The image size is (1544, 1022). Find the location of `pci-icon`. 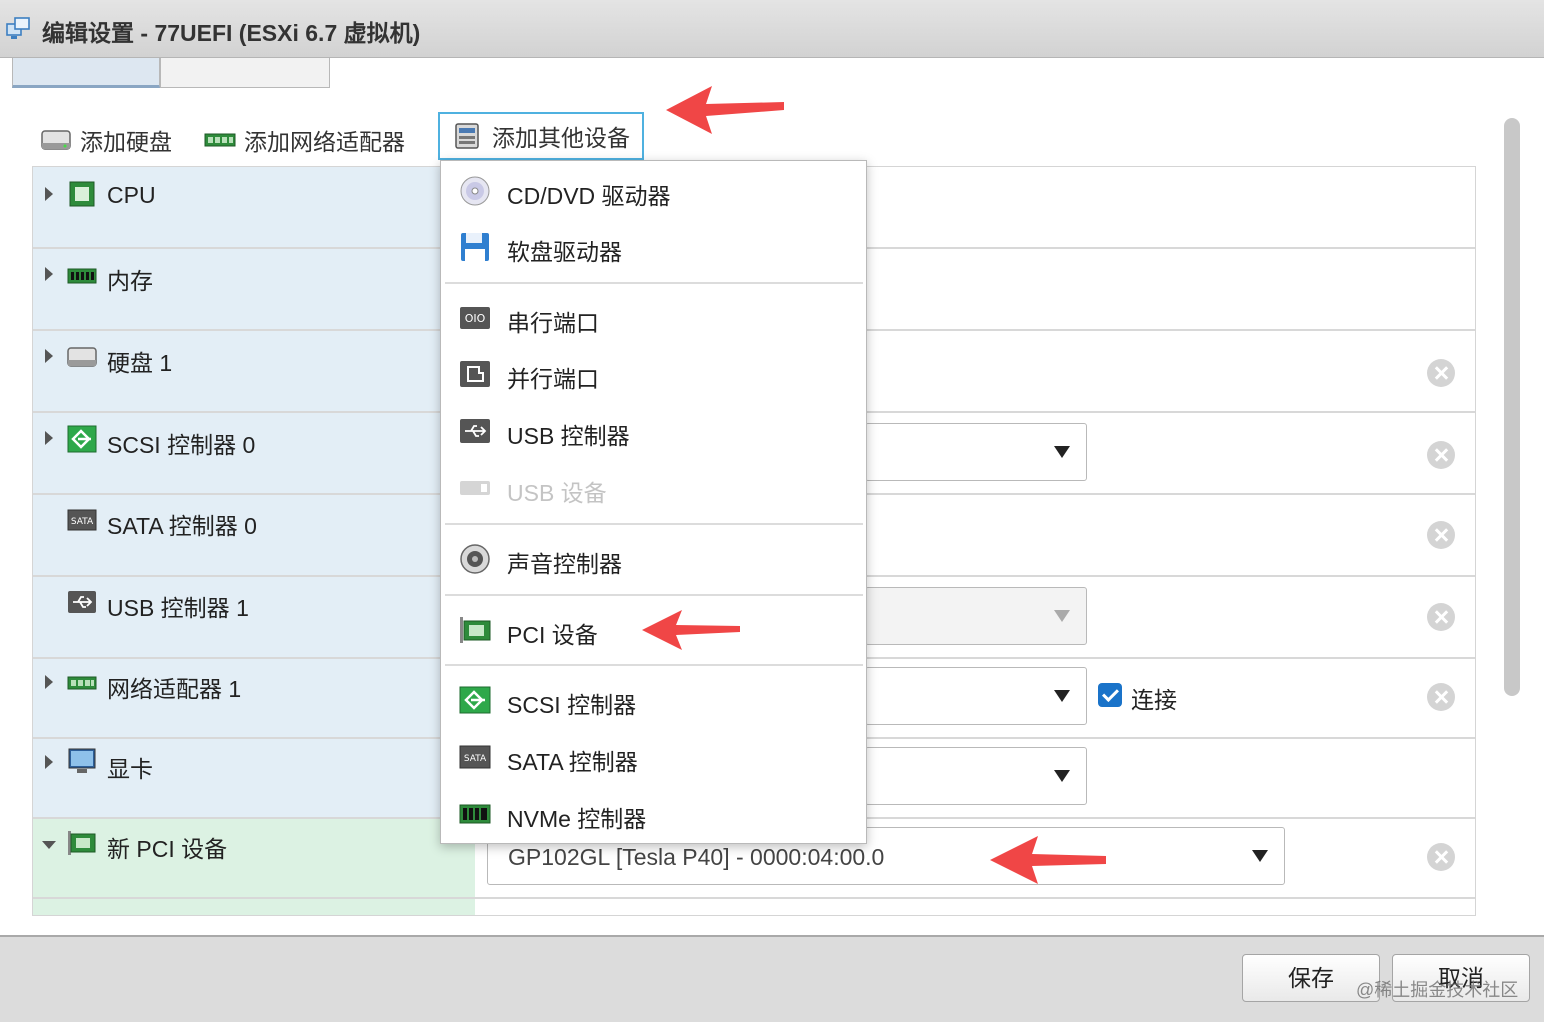

pci-icon is located at coordinates (82, 843).